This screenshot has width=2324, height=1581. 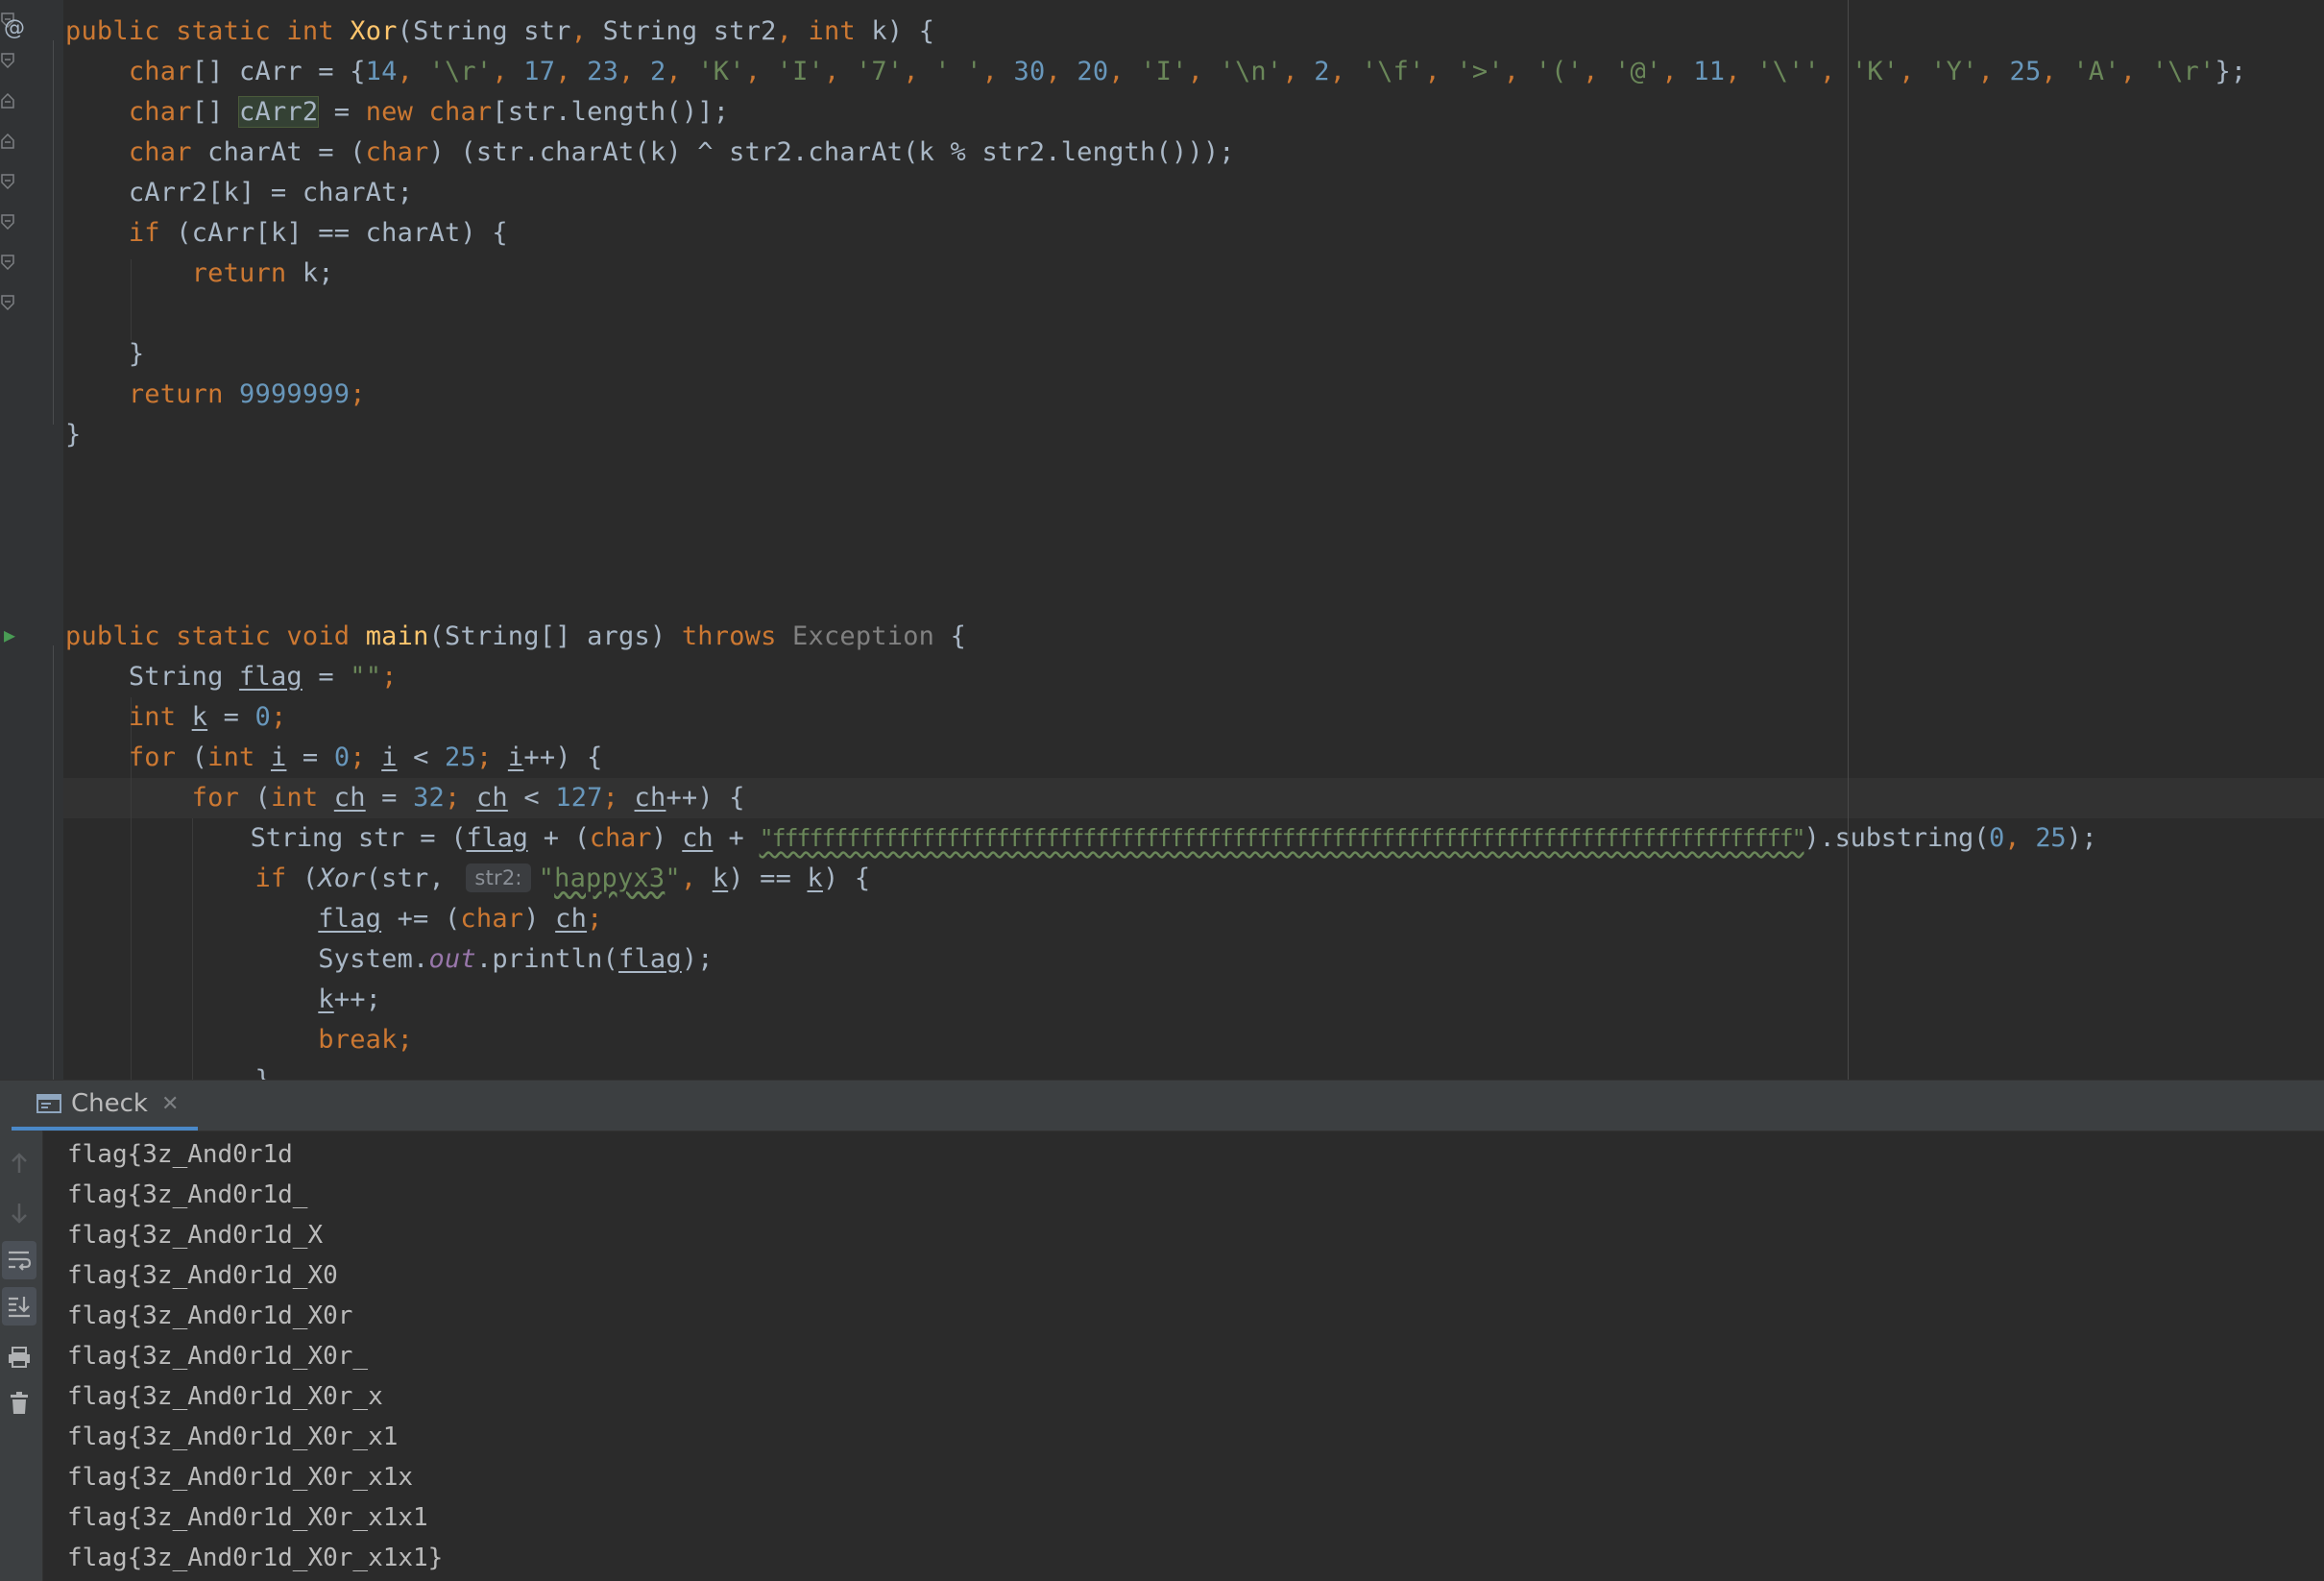 I want to click on string-literal: "", so click(x=366, y=677).